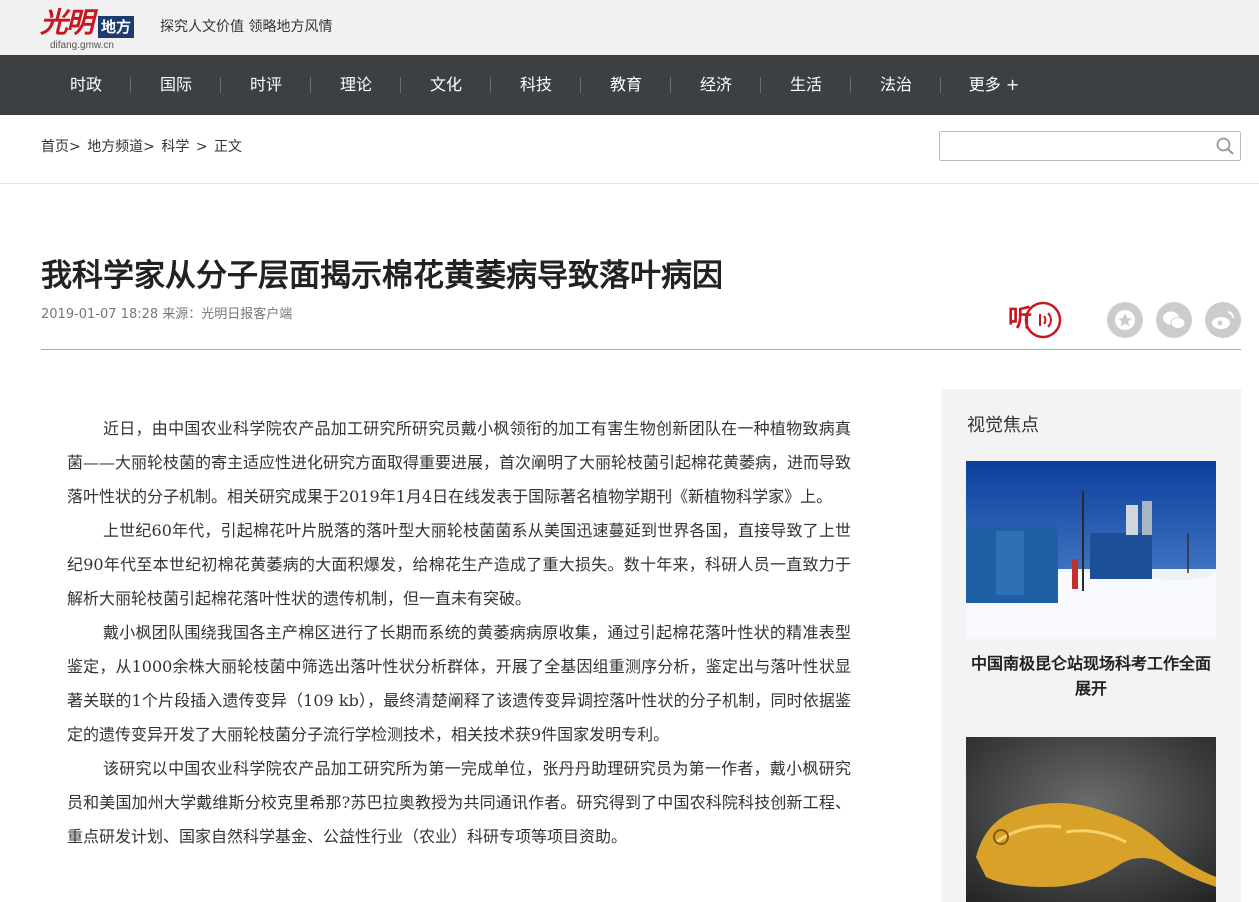  Describe the element at coordinates (228, 147) in the screenshot. I see `breadcrumb-current: 正文` at that location.